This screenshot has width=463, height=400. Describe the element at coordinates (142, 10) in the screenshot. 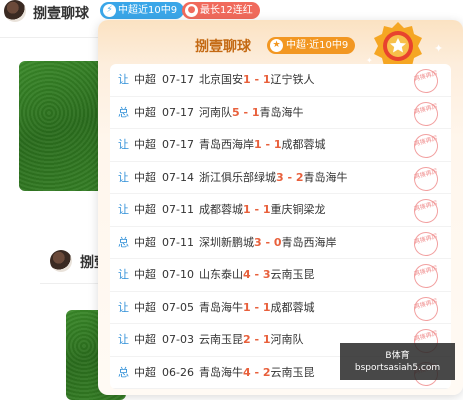

I see `streak-tag-recent: ⚡ 中超近10中9` at that location.